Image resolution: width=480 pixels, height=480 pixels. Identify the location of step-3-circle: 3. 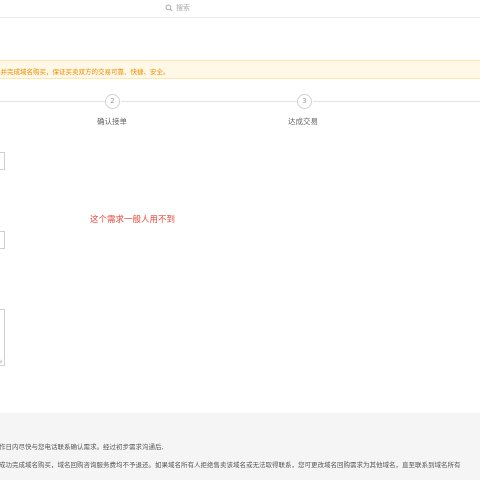
(304, 101).